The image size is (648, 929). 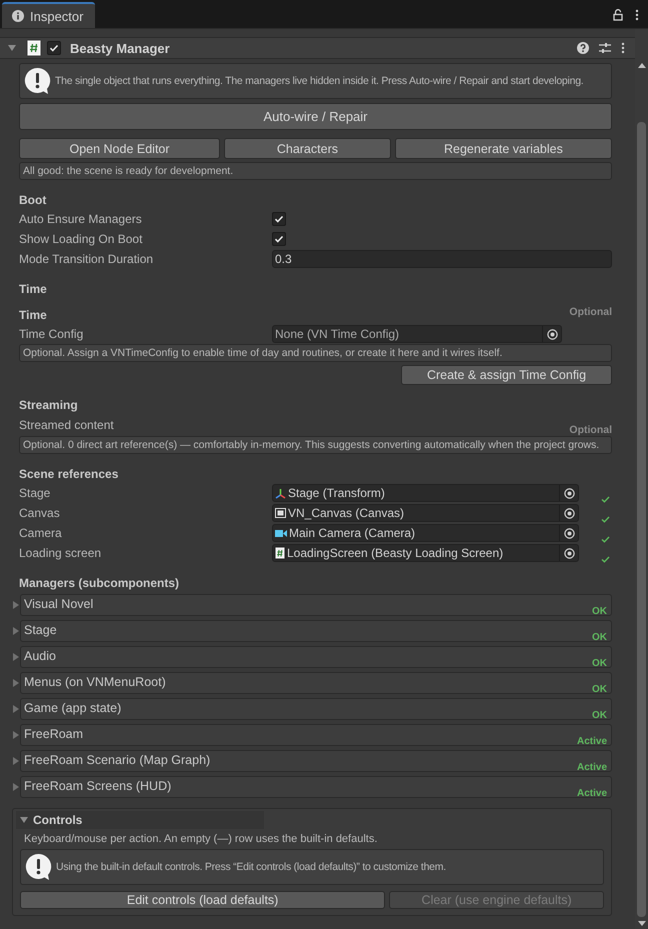 I want to click on manager-foldout: FreeRoam Screens (HUD) Active, so click(x=316, y=787).